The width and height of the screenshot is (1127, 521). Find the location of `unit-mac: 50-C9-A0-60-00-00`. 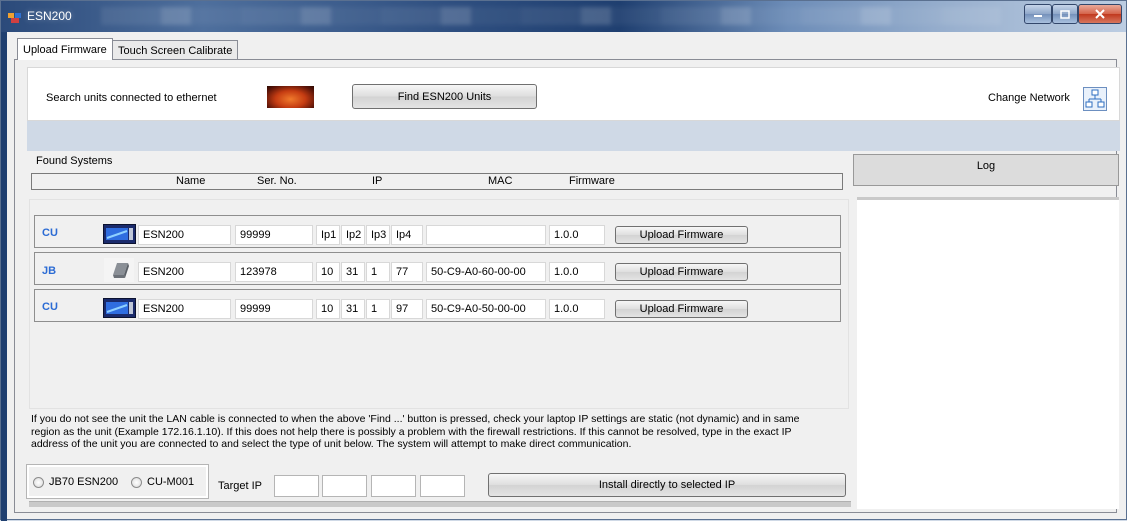

unit-mac: 50-C9-A0-60-00-00 is located at coordinates (486, 272).